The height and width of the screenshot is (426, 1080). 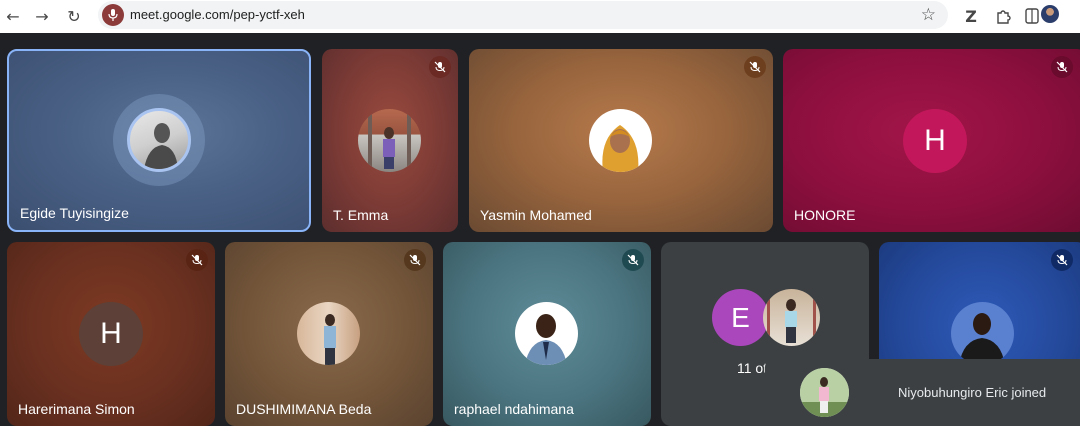 I want to click on back-arrow-icon: ←, so click(x=13, y=16).